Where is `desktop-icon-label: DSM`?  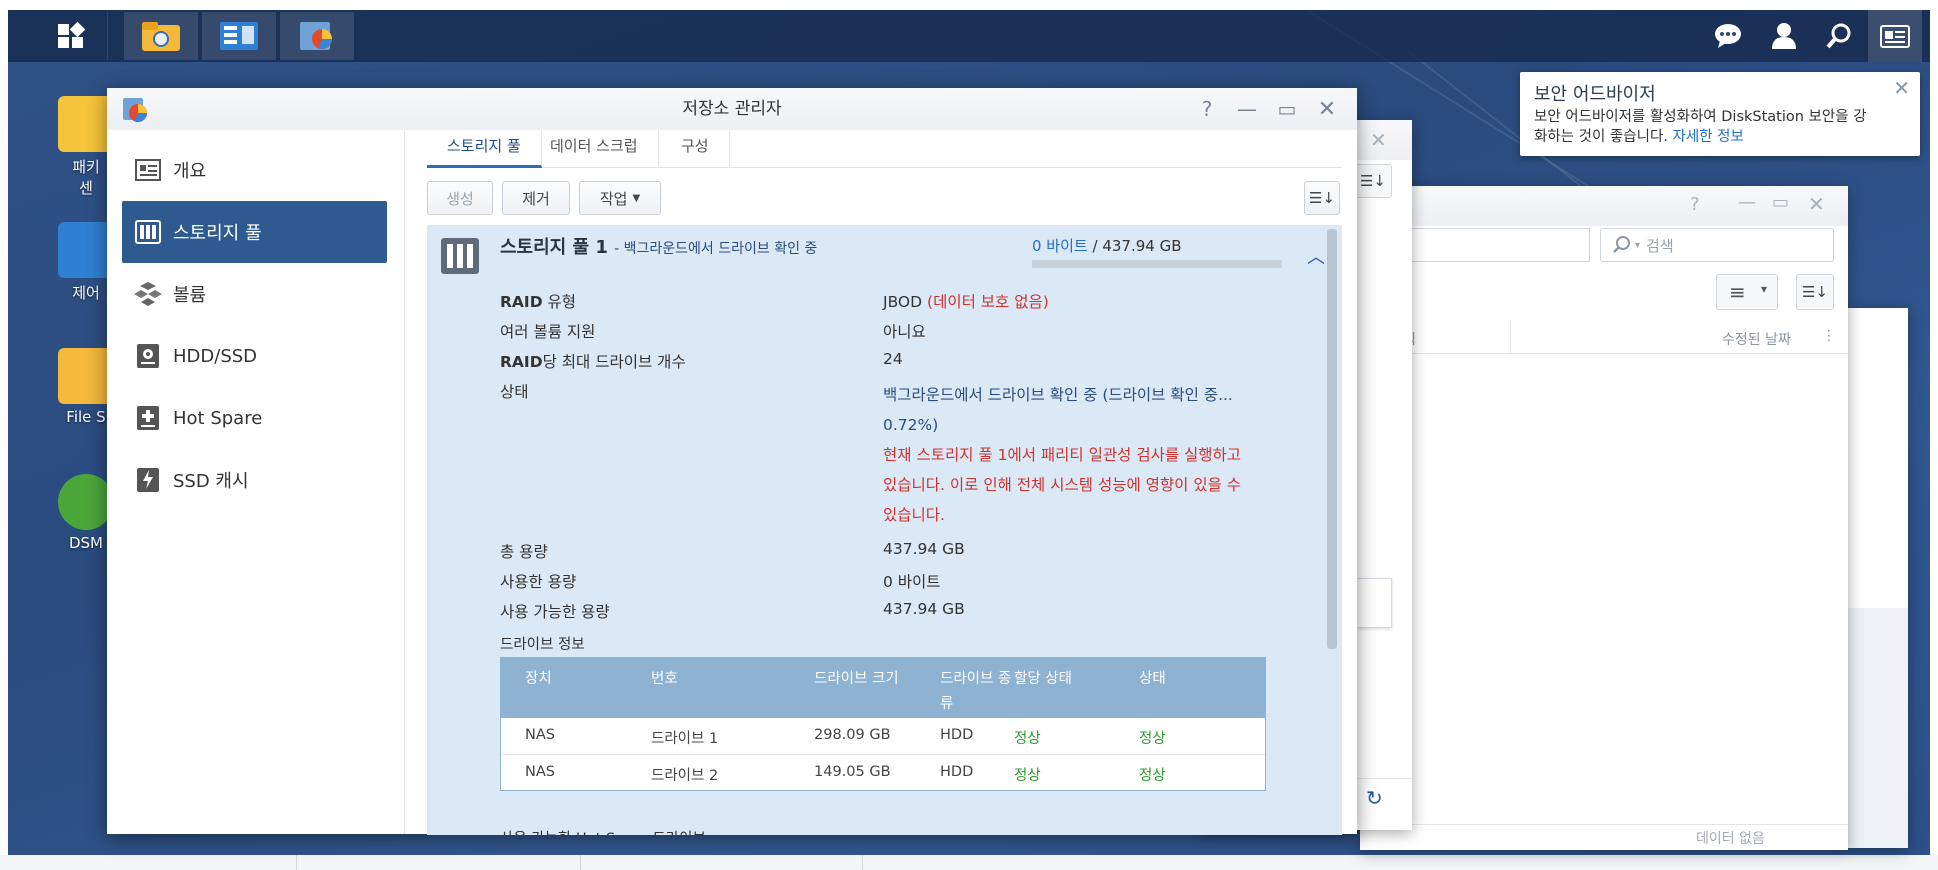 desktop-icon-label: DSM is located at coordinates (85, 543).